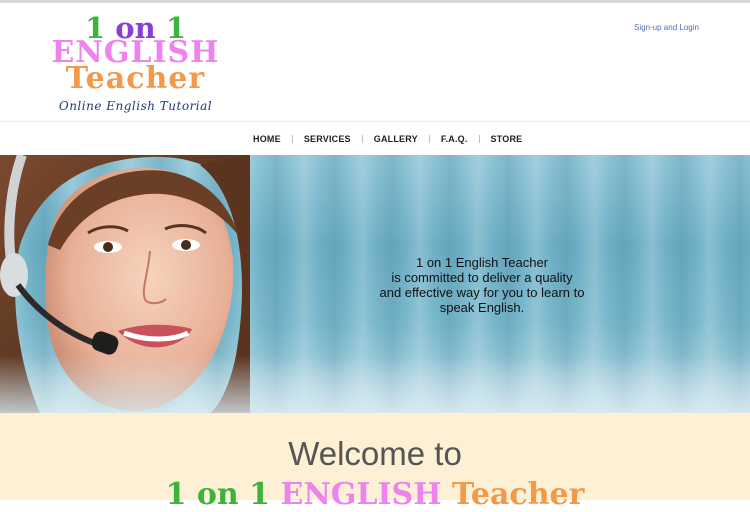 Image resolution: width=750 pixels, height=512 pixels. I want to click on nav-item-services: SERVICES, so click(327, 139).